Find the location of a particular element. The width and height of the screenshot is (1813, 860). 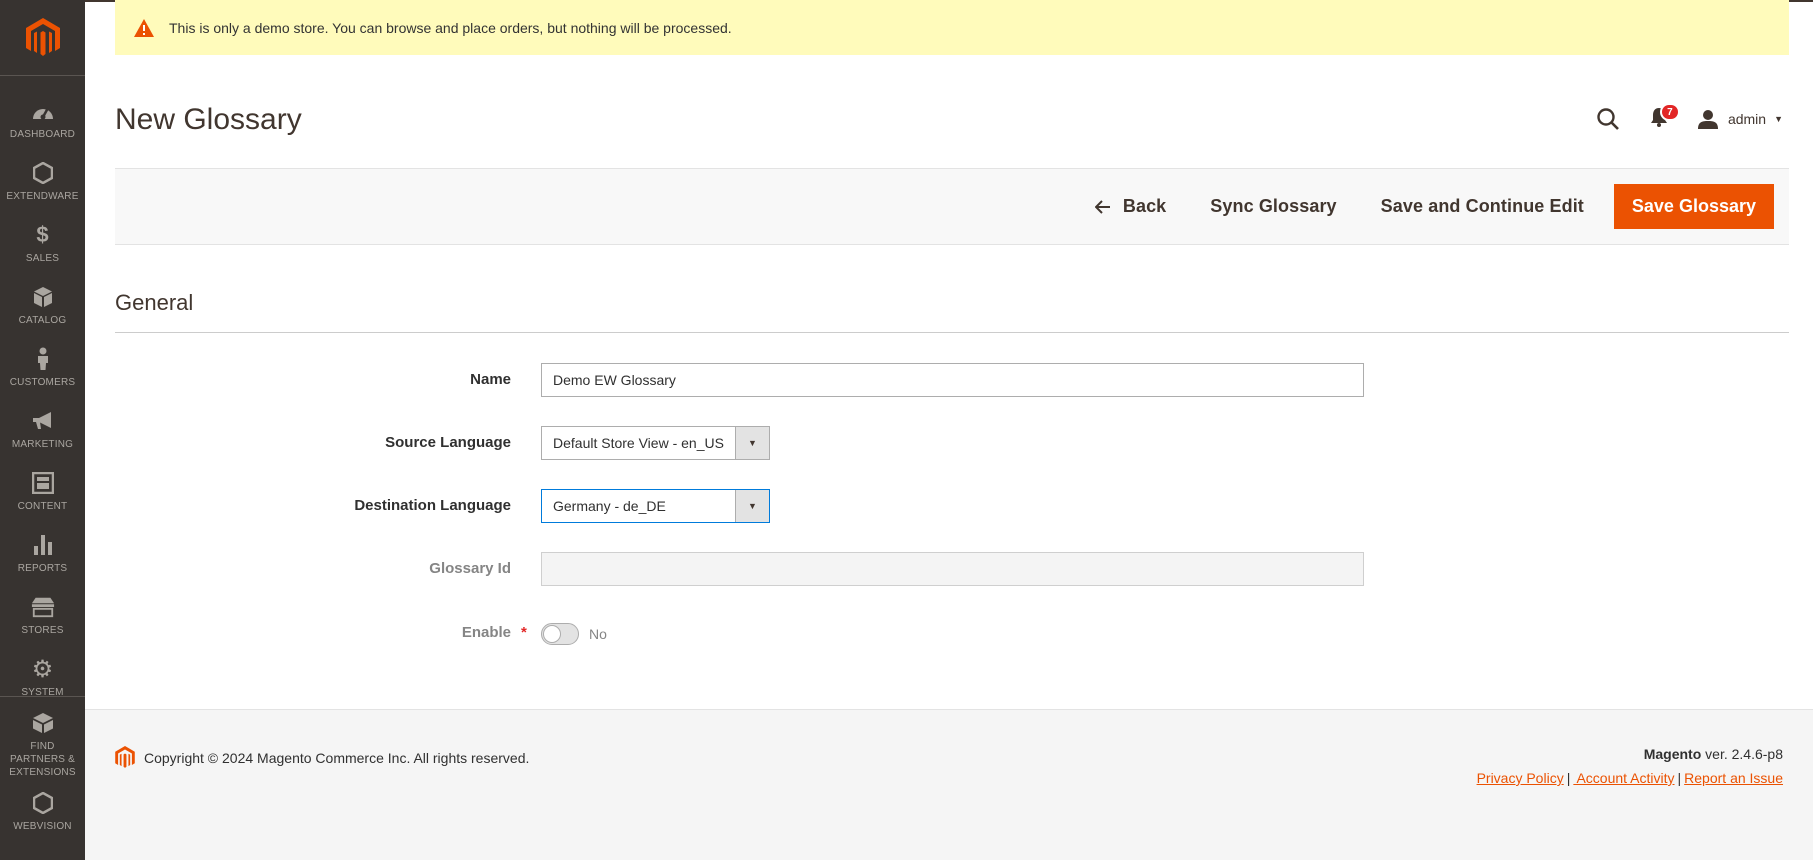

sidebar-item-catalog: CATALOG is located at coordinates (42, 305).